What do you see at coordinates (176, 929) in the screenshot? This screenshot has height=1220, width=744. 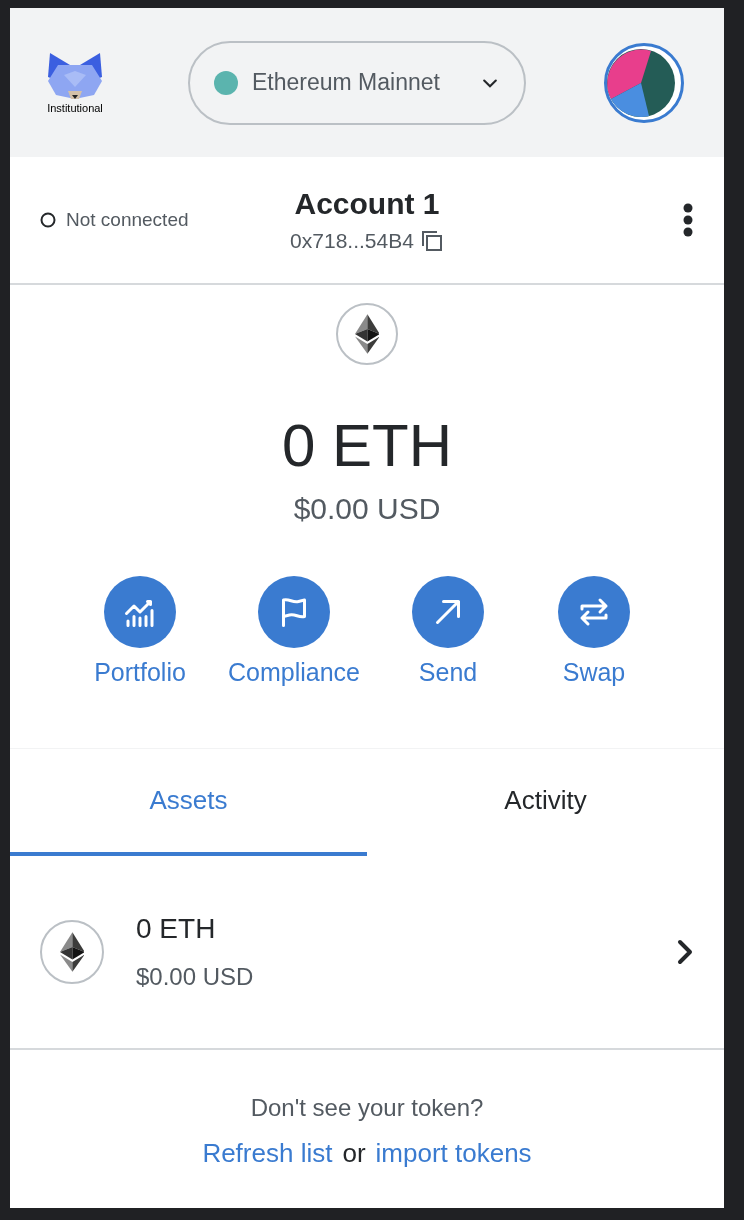 I see `asset-amount: 0 ETH` at bounding box center [176, 929].